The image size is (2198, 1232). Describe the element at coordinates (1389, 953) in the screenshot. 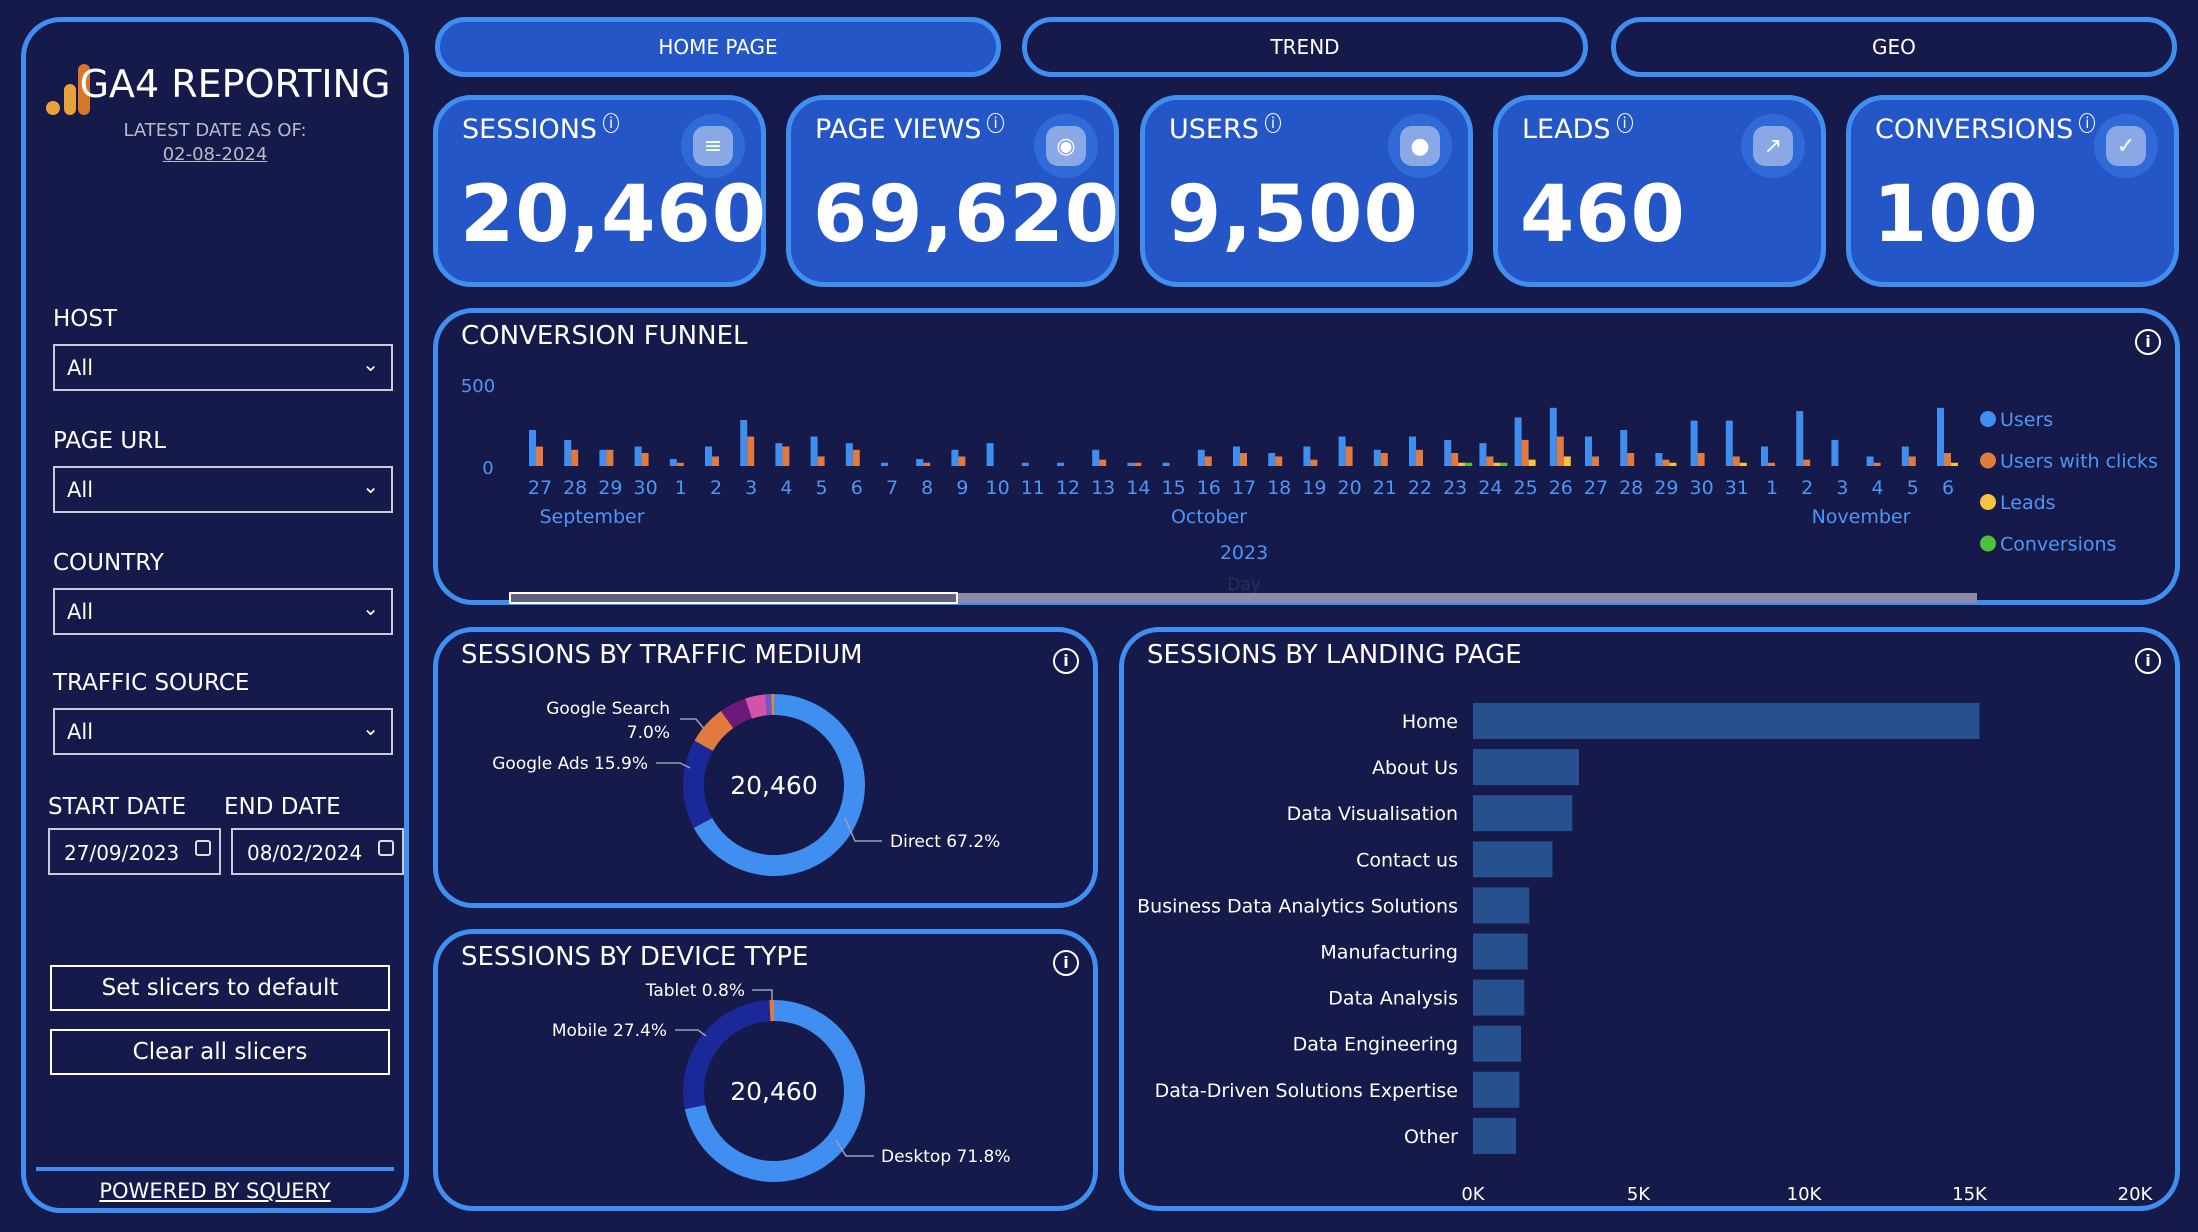

I see `category-label: Manufacturing` at that location.